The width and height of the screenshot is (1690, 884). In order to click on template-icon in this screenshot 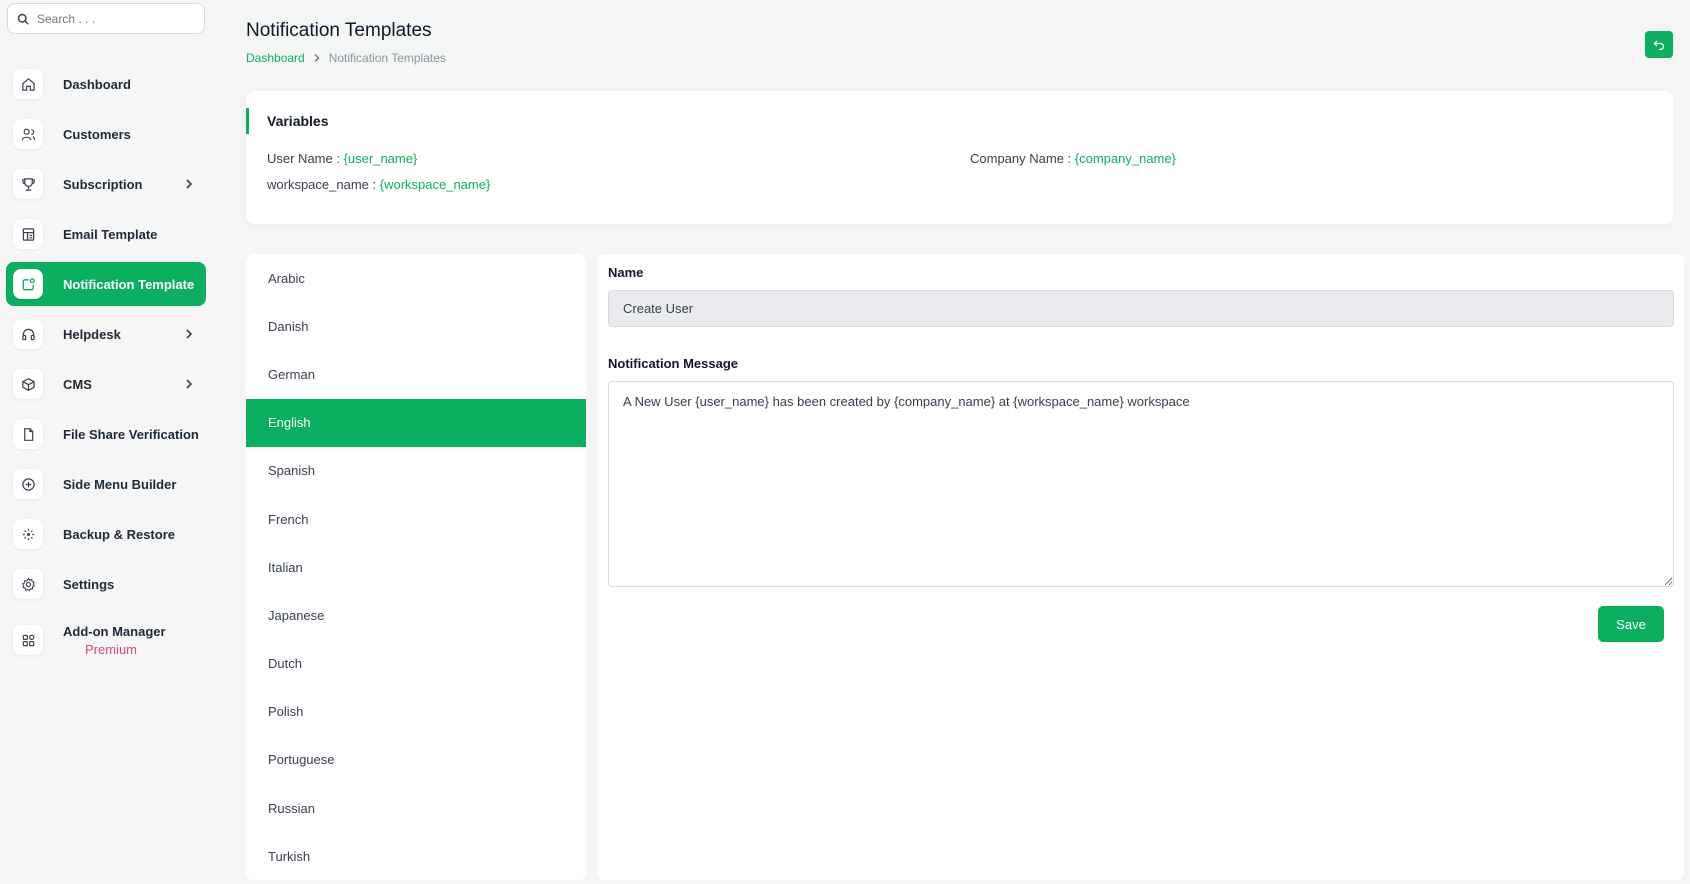, I will do `click(28, 234)`.